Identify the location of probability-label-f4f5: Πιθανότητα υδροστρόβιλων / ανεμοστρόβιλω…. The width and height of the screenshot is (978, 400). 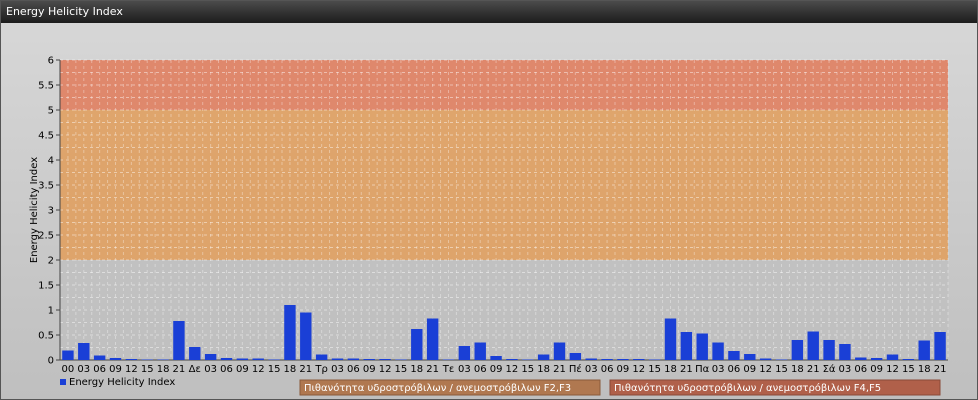
(747, 388).